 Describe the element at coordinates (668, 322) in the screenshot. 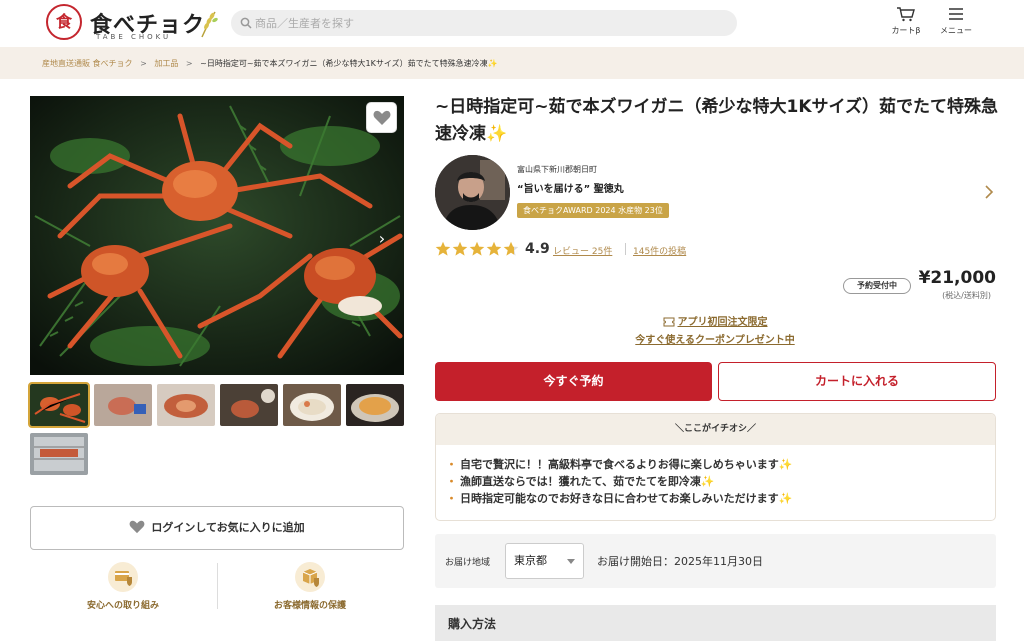

I see `coupon-icon` at that location.